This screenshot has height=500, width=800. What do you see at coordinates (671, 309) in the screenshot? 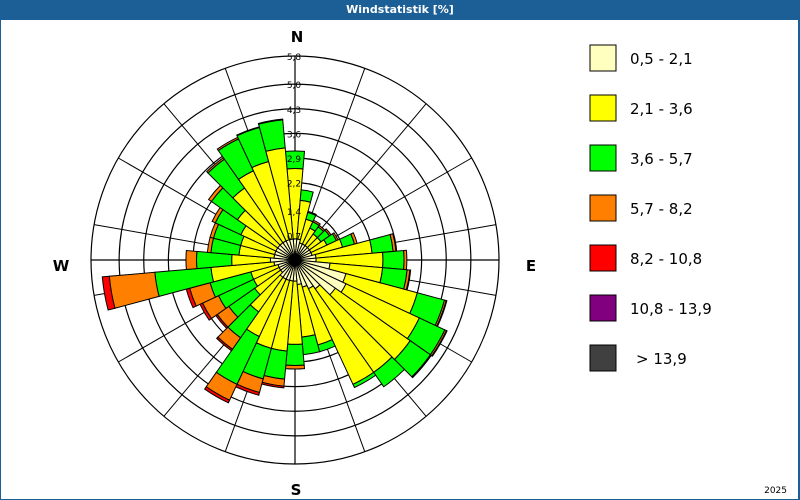
I see `legend-label: 10,8 - 13,9` at bounding box center [671, 309].